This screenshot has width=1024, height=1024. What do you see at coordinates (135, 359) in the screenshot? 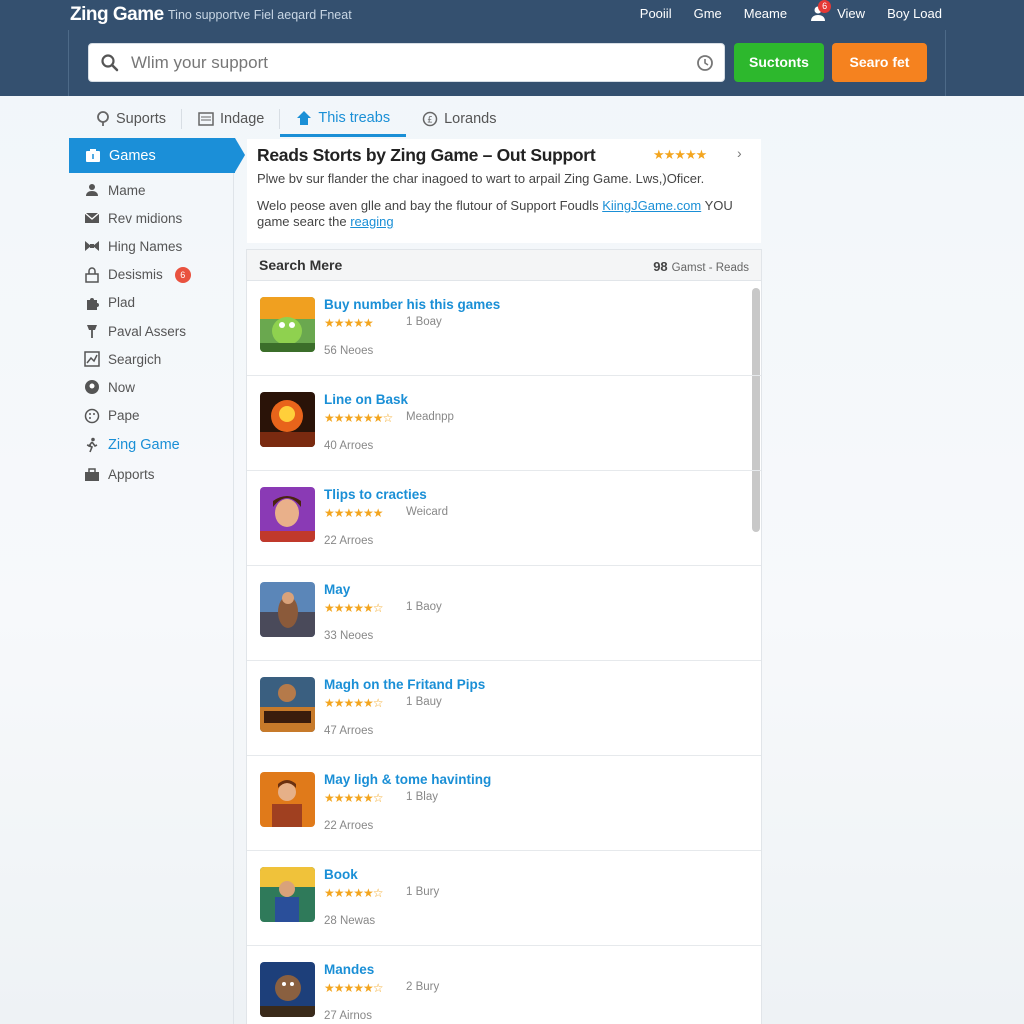
I see `sidebar-item-label: Seargich` at bounding box center [135, 359].